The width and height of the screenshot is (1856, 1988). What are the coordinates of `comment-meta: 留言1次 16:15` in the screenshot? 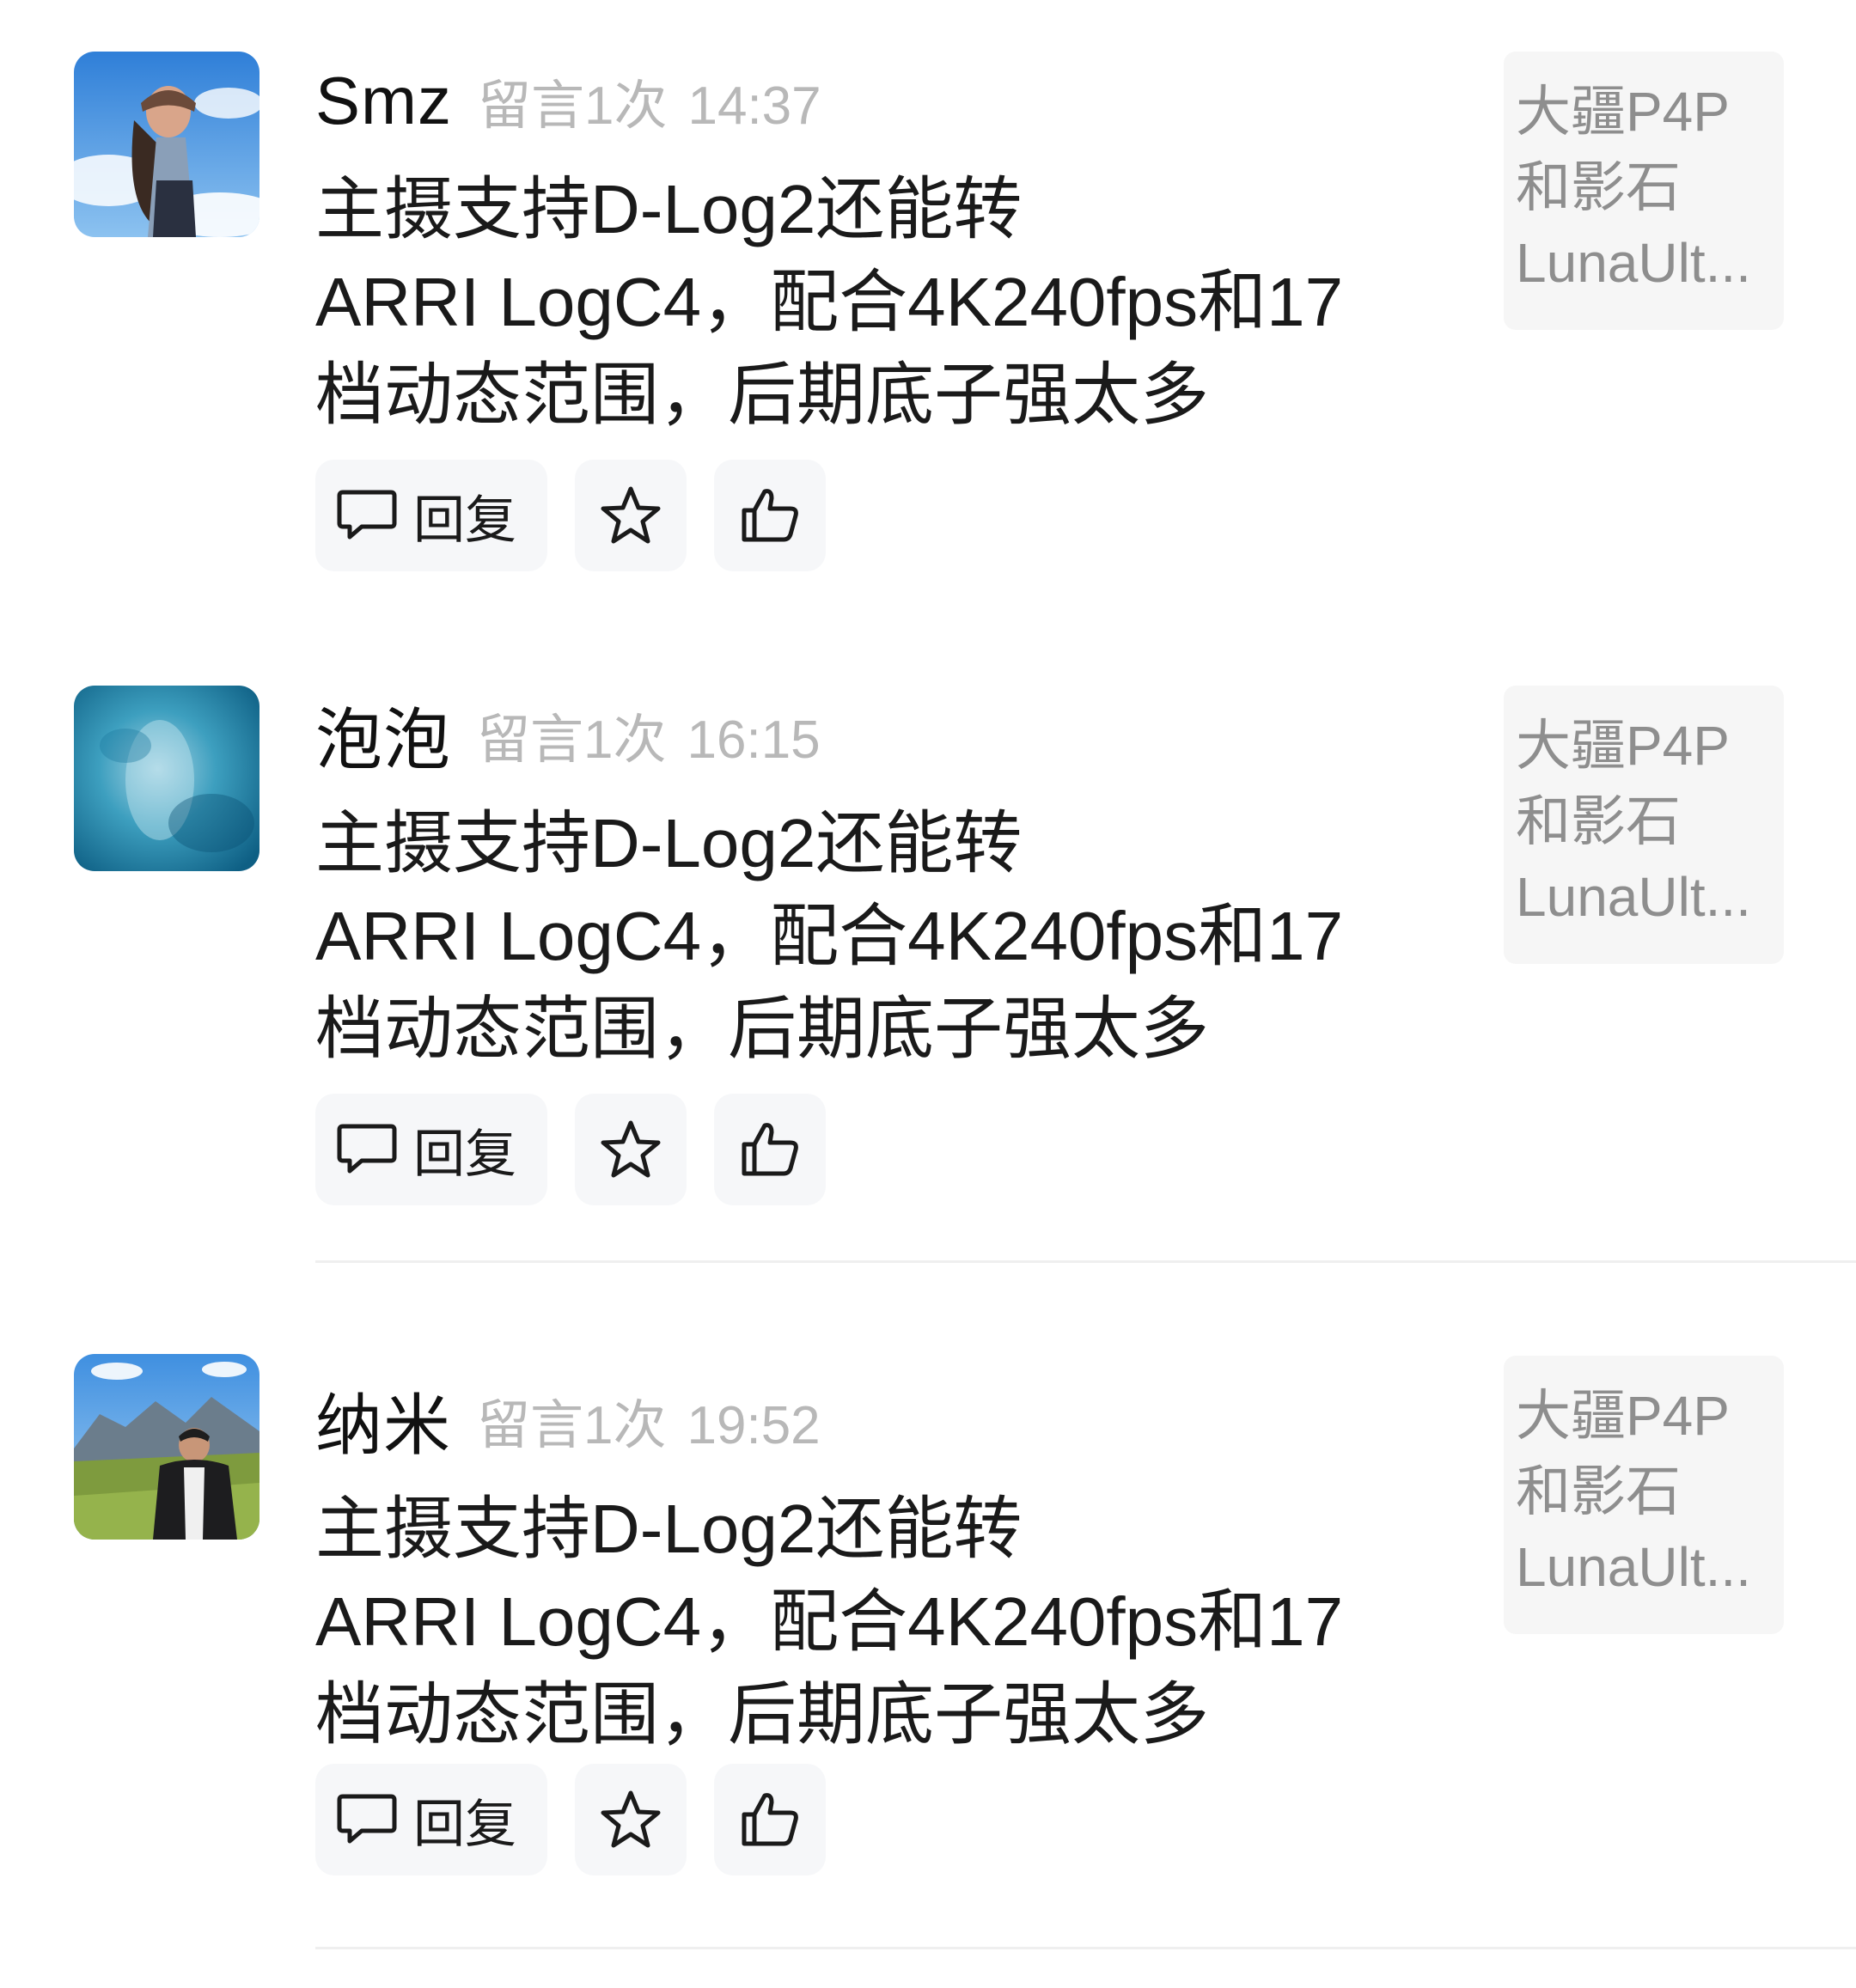 It's located at (649, 734).